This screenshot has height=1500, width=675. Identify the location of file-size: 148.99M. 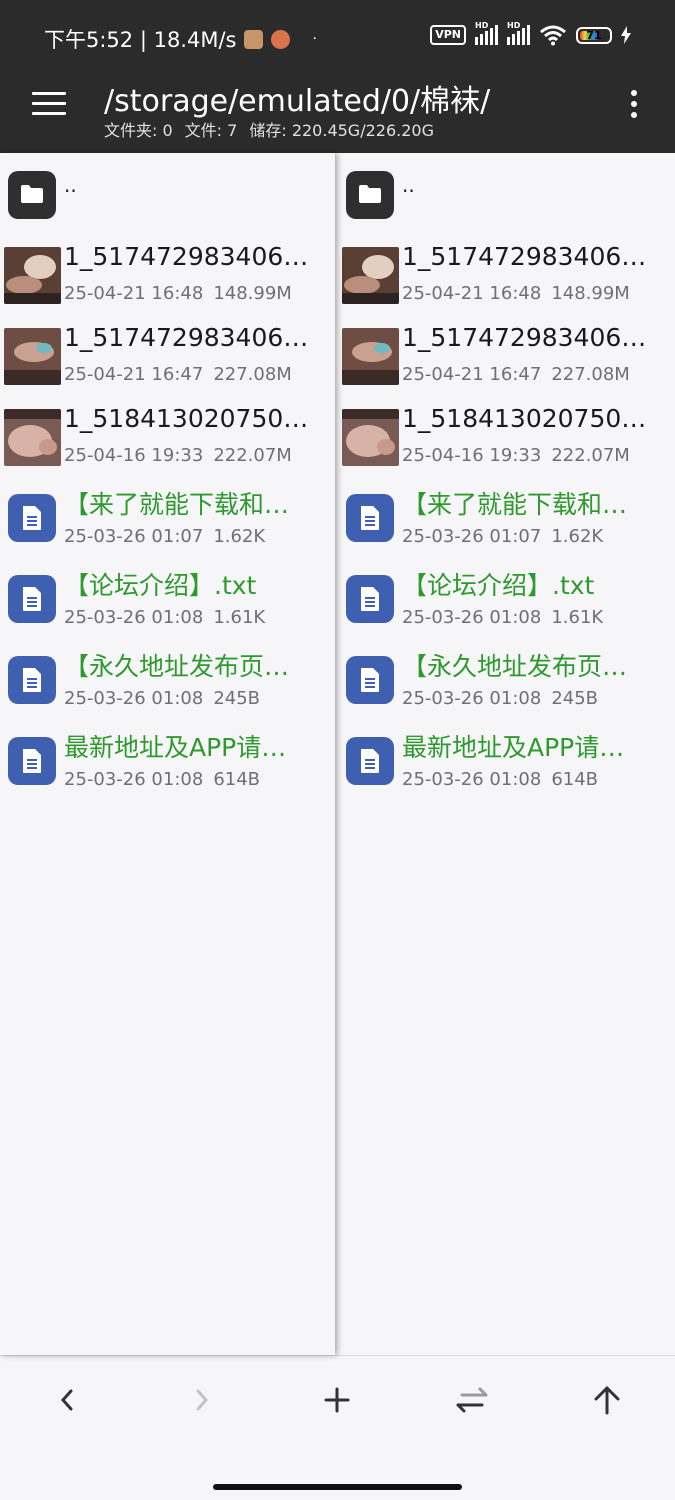
(252, 293).